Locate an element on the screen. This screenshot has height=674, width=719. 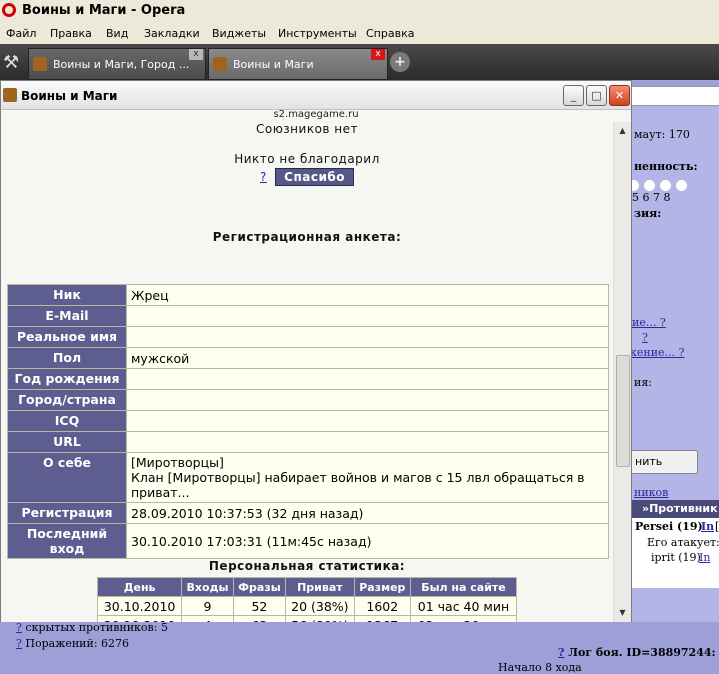
stats-header-cell: Фразы is located at coordinates (259, 587).